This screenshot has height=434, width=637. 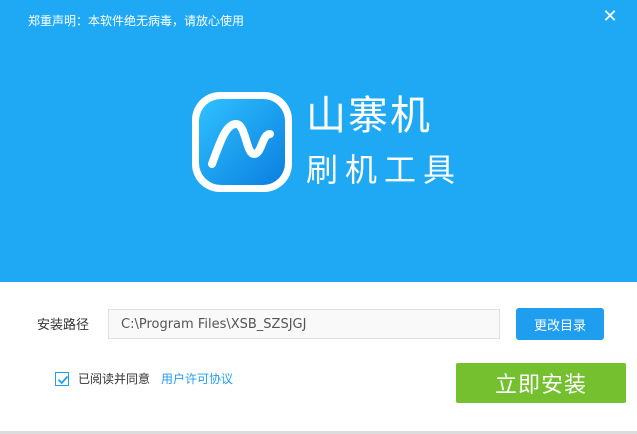 What do you see at coordinates (369, 116) in the screenshot?
I see `app-title: 山寨机` at bounding box center [369, 116].